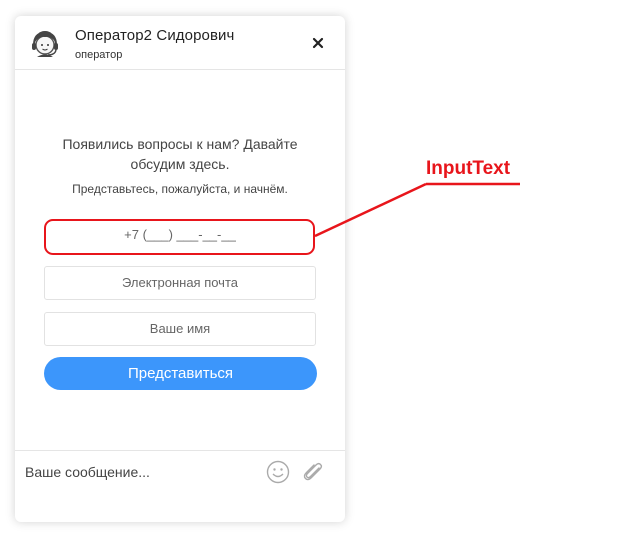  What do you see at coordinates (278, 472) in the screenshot?
I see `smile-icon` at bounding box center [278, 472].